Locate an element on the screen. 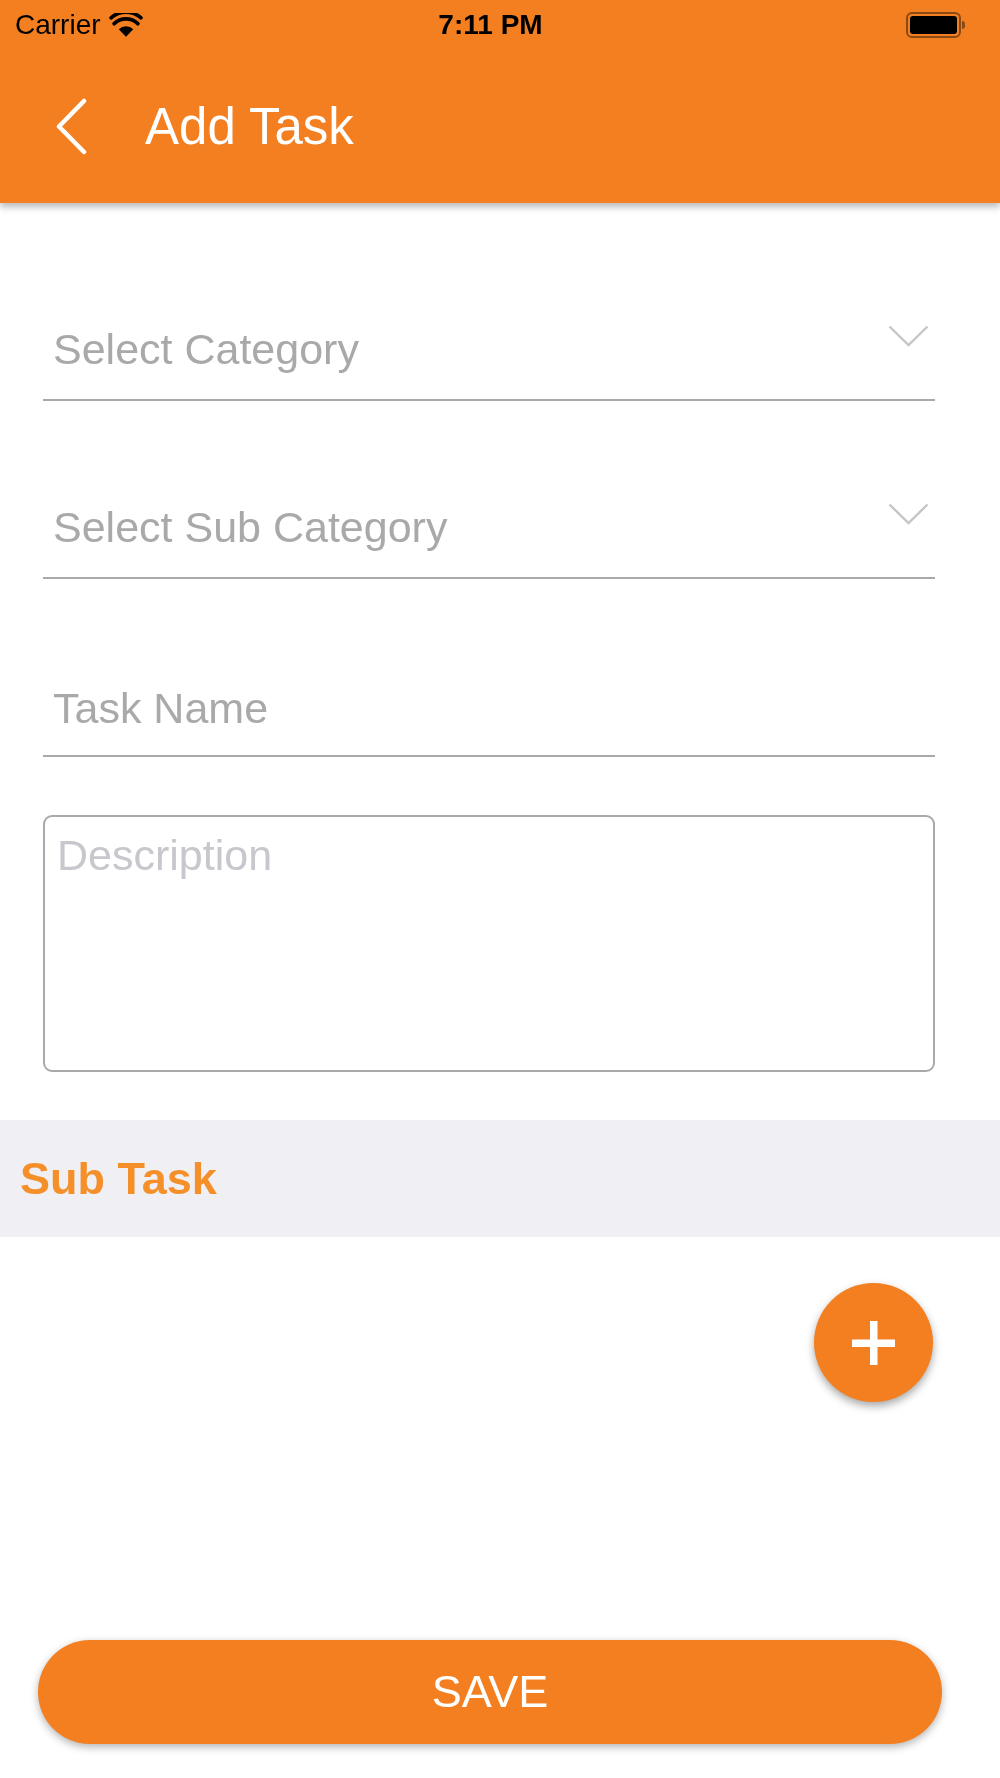  back-icon is located at coordinates (71, 126).